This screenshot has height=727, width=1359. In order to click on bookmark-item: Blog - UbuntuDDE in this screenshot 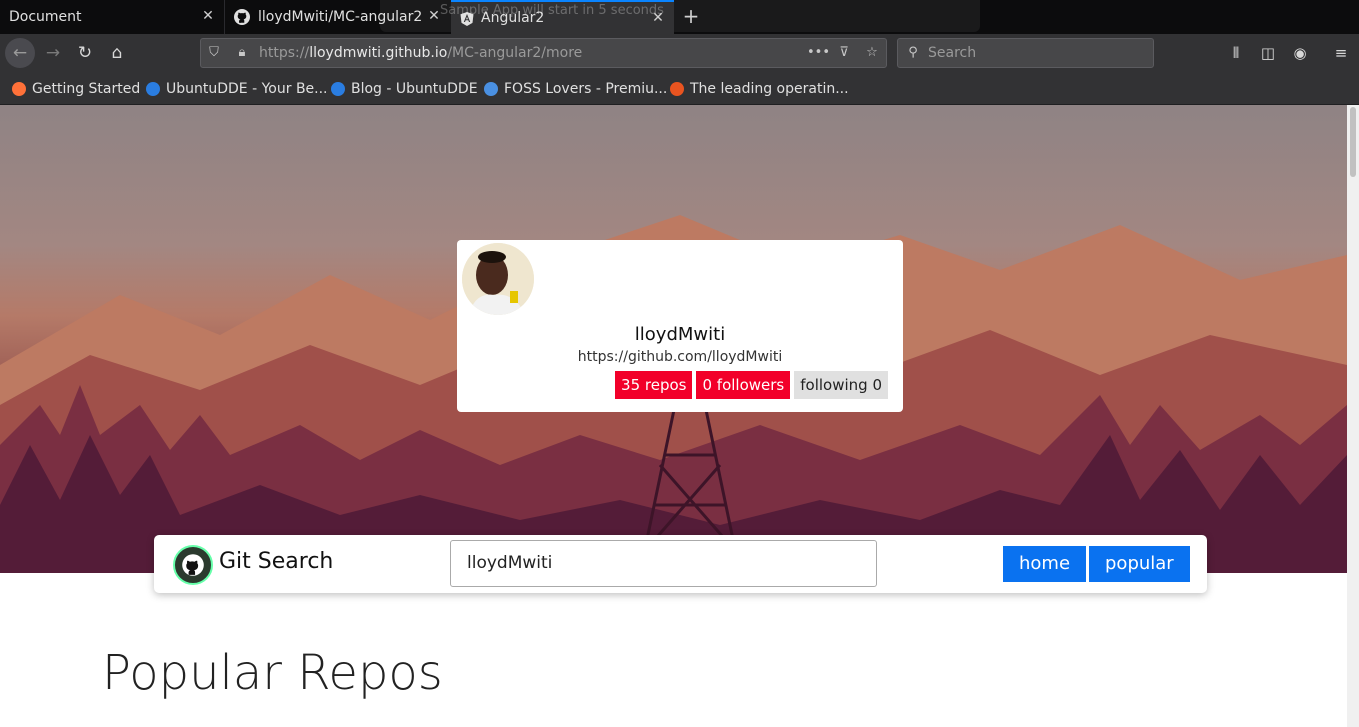, I will do `click(404, 89)`.